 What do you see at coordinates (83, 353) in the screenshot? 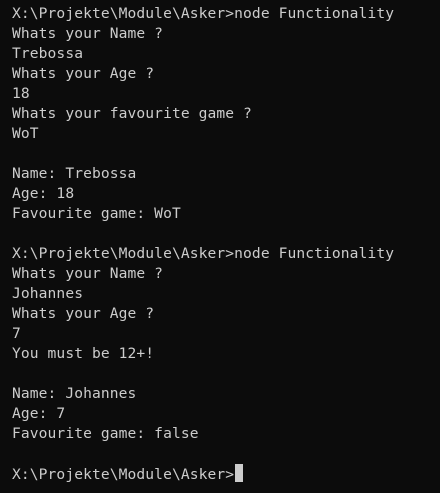
I see `age-warning: You must be 12+!` at bounding box center [83, 353].